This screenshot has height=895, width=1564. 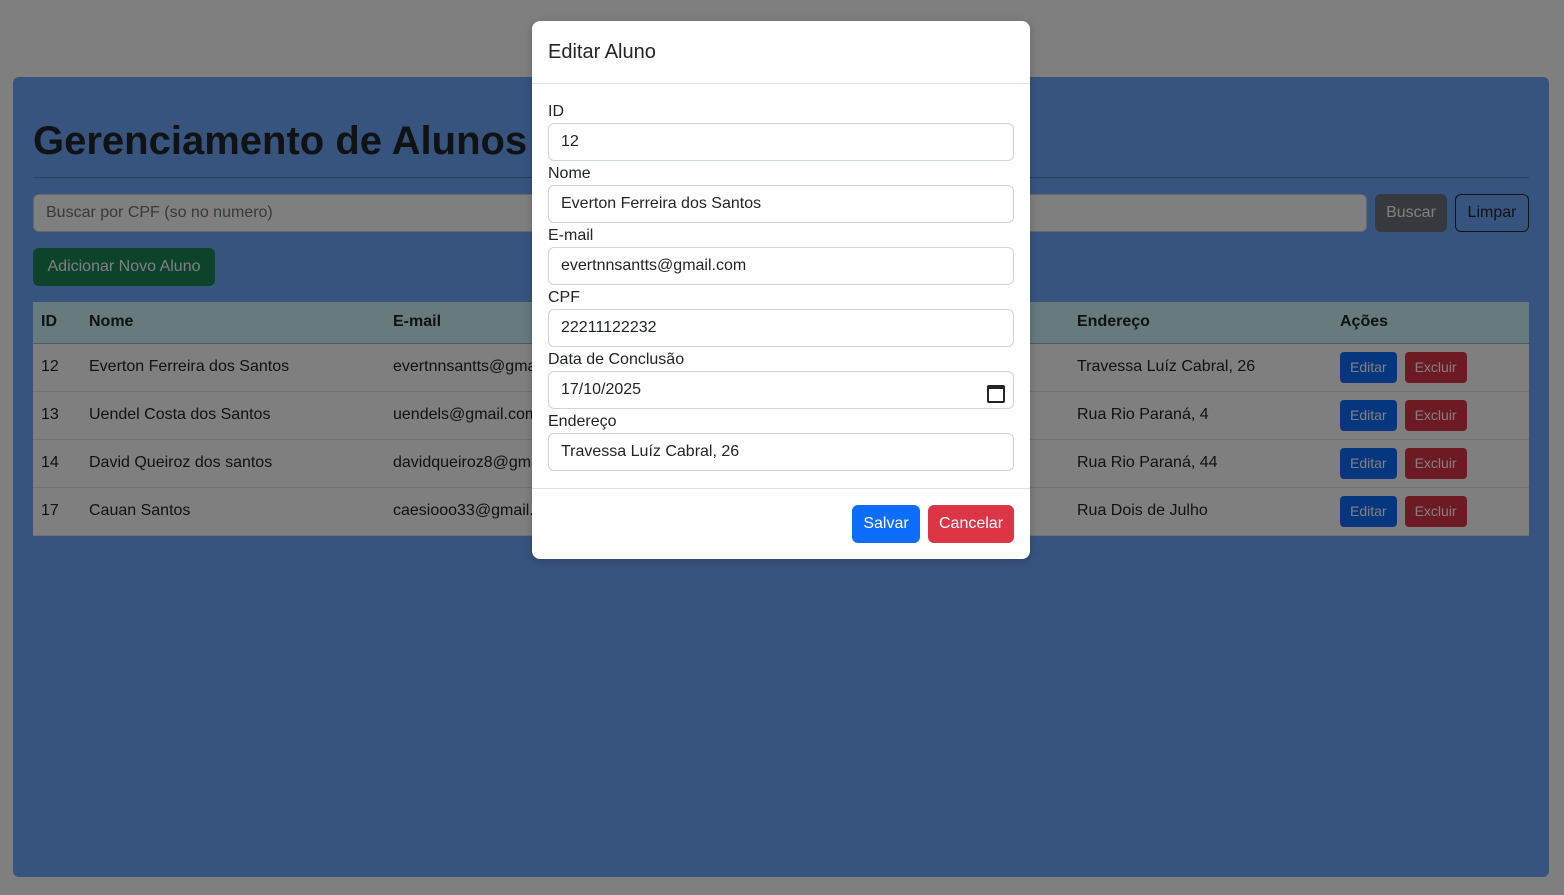 What do you see at coordinates (781, 52) in the screenshot?
I see `modal-header: Editar Aluno` at bounding box center [781, 52].